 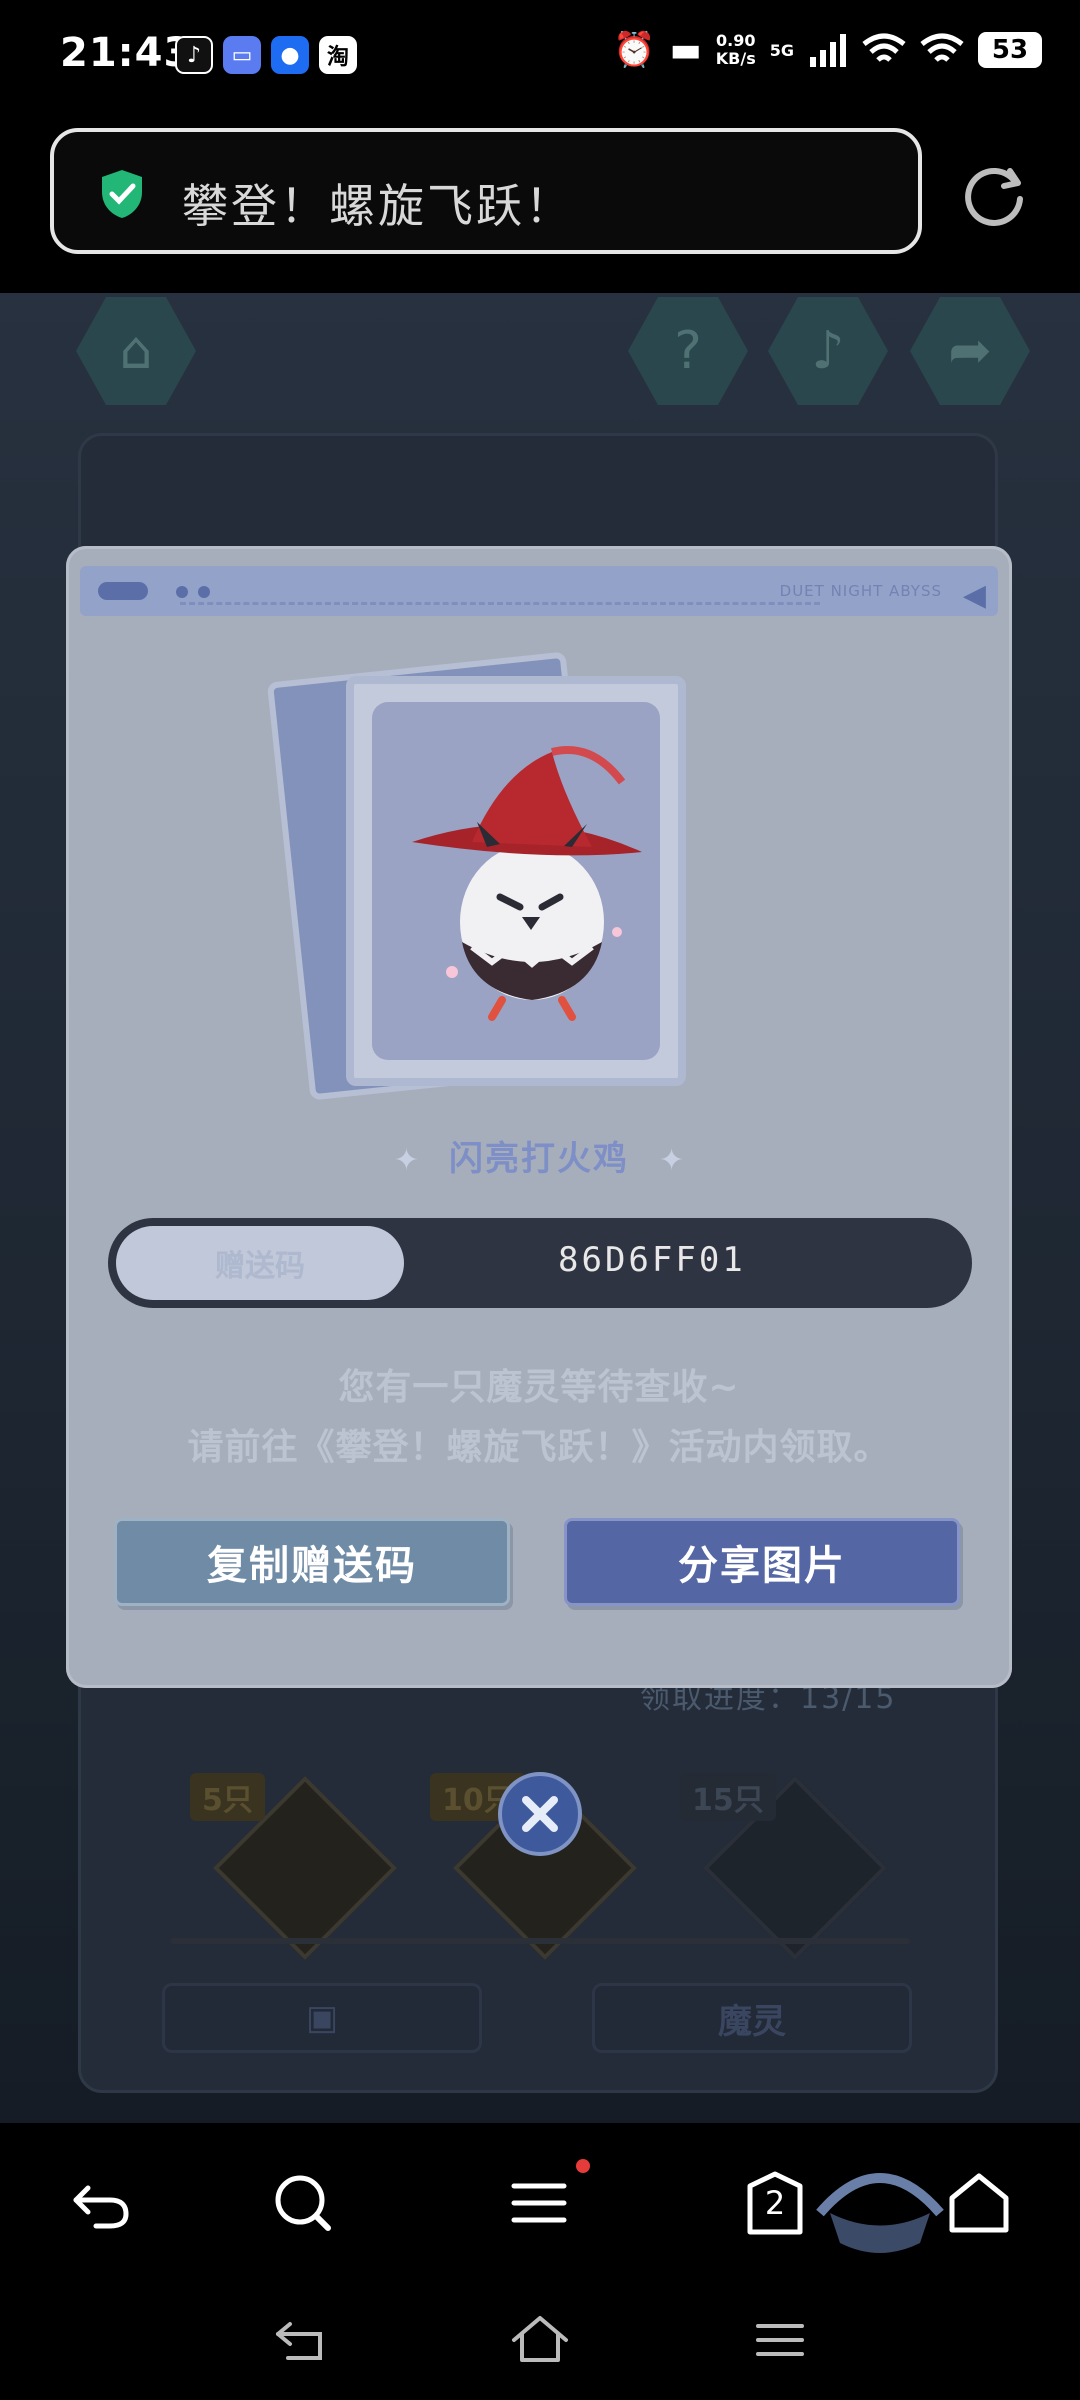 I want to click on brand-text: DUET NIGHT ABYSS, so click(x=860, y=591).